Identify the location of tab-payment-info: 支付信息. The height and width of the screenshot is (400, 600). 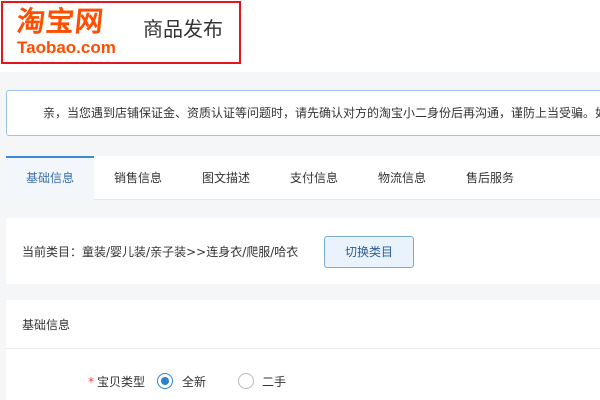
(314, 178).